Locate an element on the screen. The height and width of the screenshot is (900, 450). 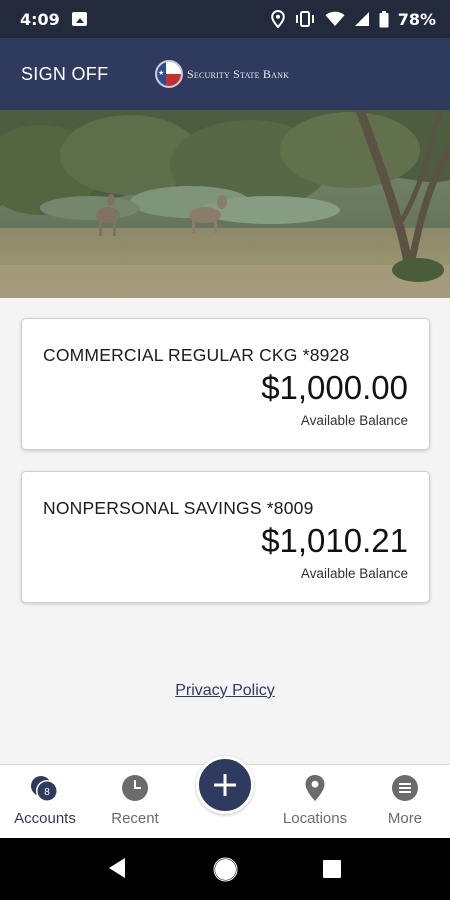
vibrate-icon is located at coordinates (304, 19).